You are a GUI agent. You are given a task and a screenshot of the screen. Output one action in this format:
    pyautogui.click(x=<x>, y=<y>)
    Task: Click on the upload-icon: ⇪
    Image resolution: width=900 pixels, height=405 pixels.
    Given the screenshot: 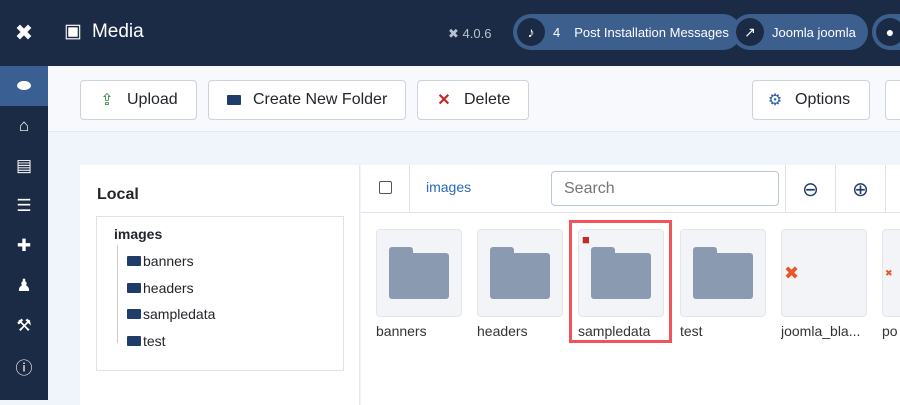 What is the action you would take?
    pyautogui.click(x=107, y=100)
    